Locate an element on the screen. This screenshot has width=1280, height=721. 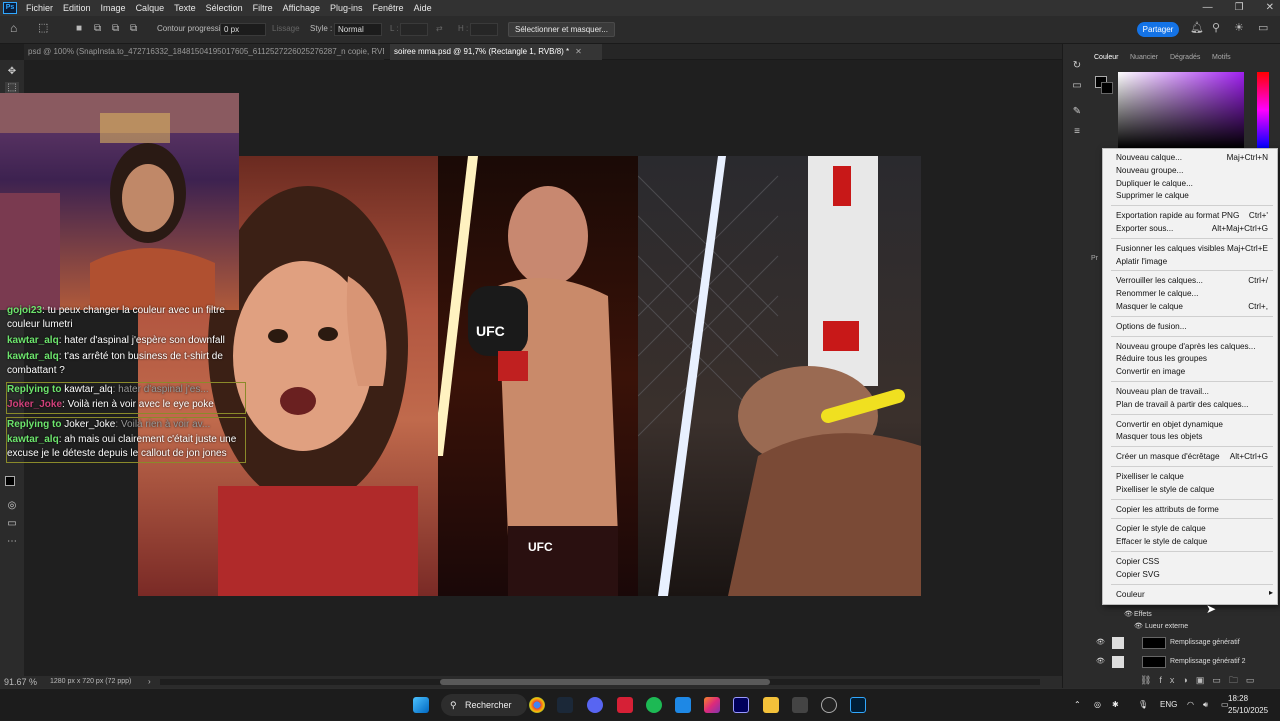
menu-fichier: Fichier is located at coordinates (39, 8).